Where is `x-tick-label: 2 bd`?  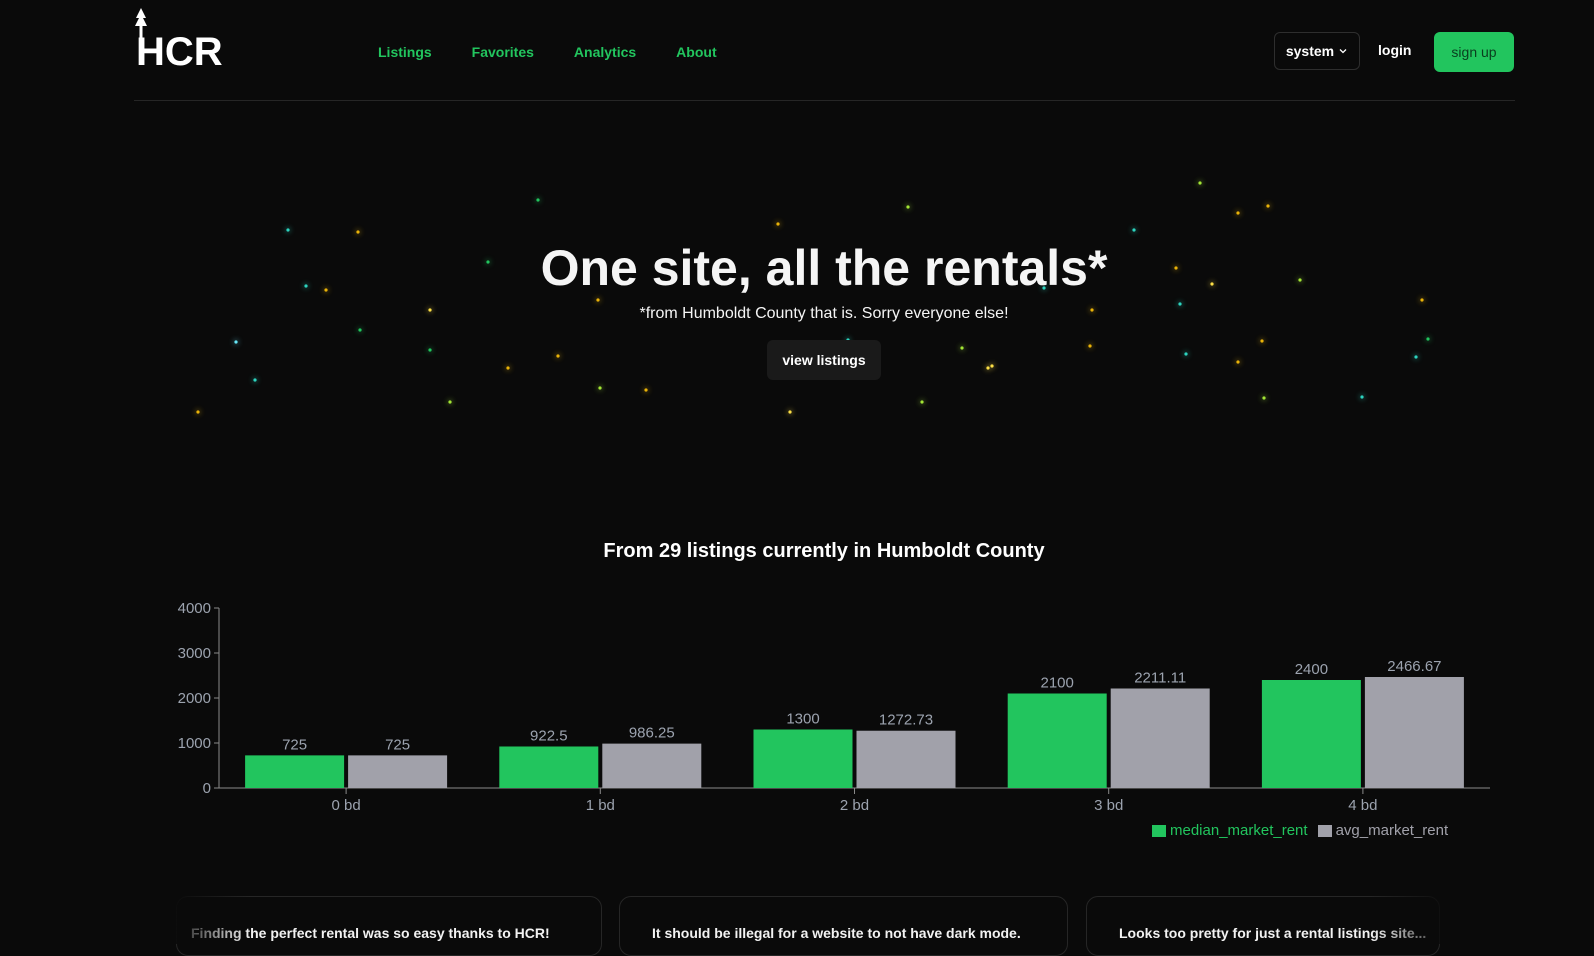 x-tick-label: 2 bd is located at coordinates (854, 805).